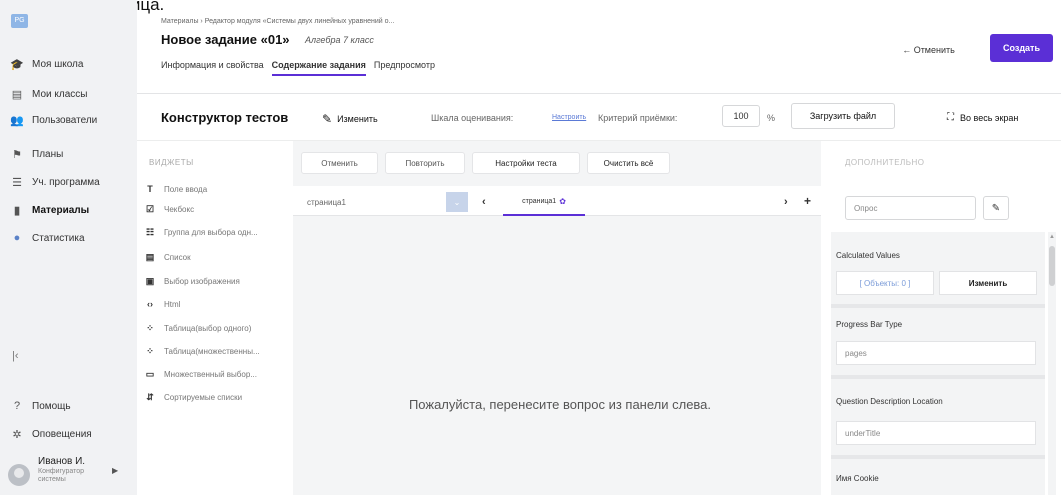 The height and width of the screenshot is (495, 1061). Describe the element at coordinates (741, 116) in the screenshot. I see `criterion-input: 100` at that location.